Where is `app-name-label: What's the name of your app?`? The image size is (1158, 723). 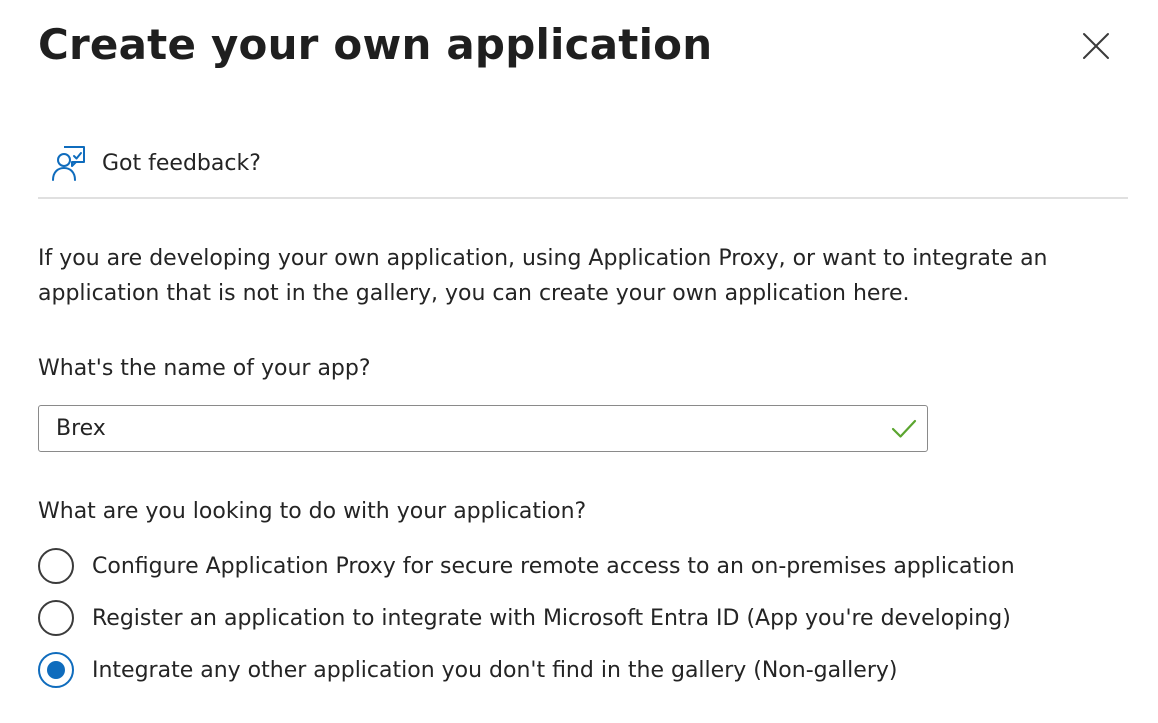
app-name-label: What's the name of your app? is located at coordinates (204, 368).